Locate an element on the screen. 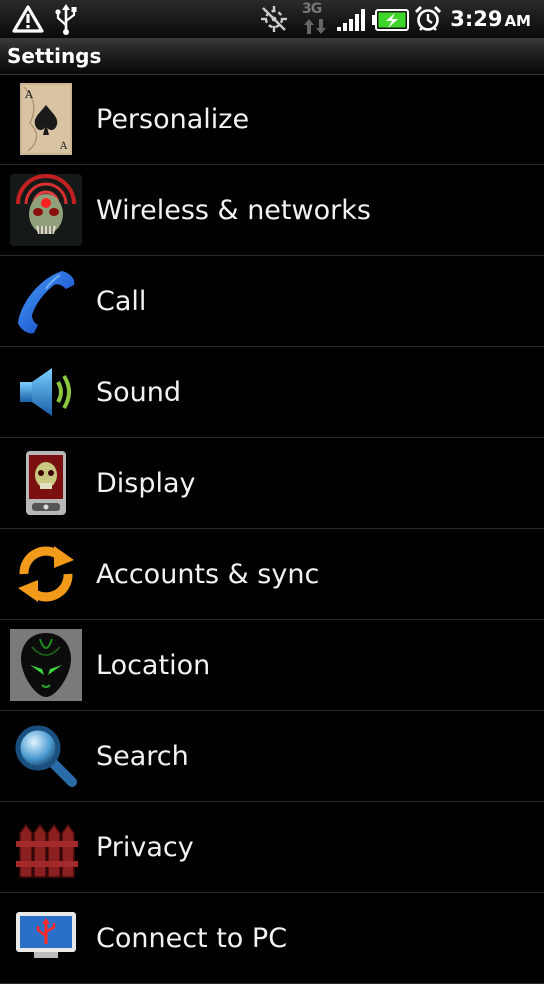 The image size is (544, 984). settings-item-label: Search is located at coordinates (142, 756).